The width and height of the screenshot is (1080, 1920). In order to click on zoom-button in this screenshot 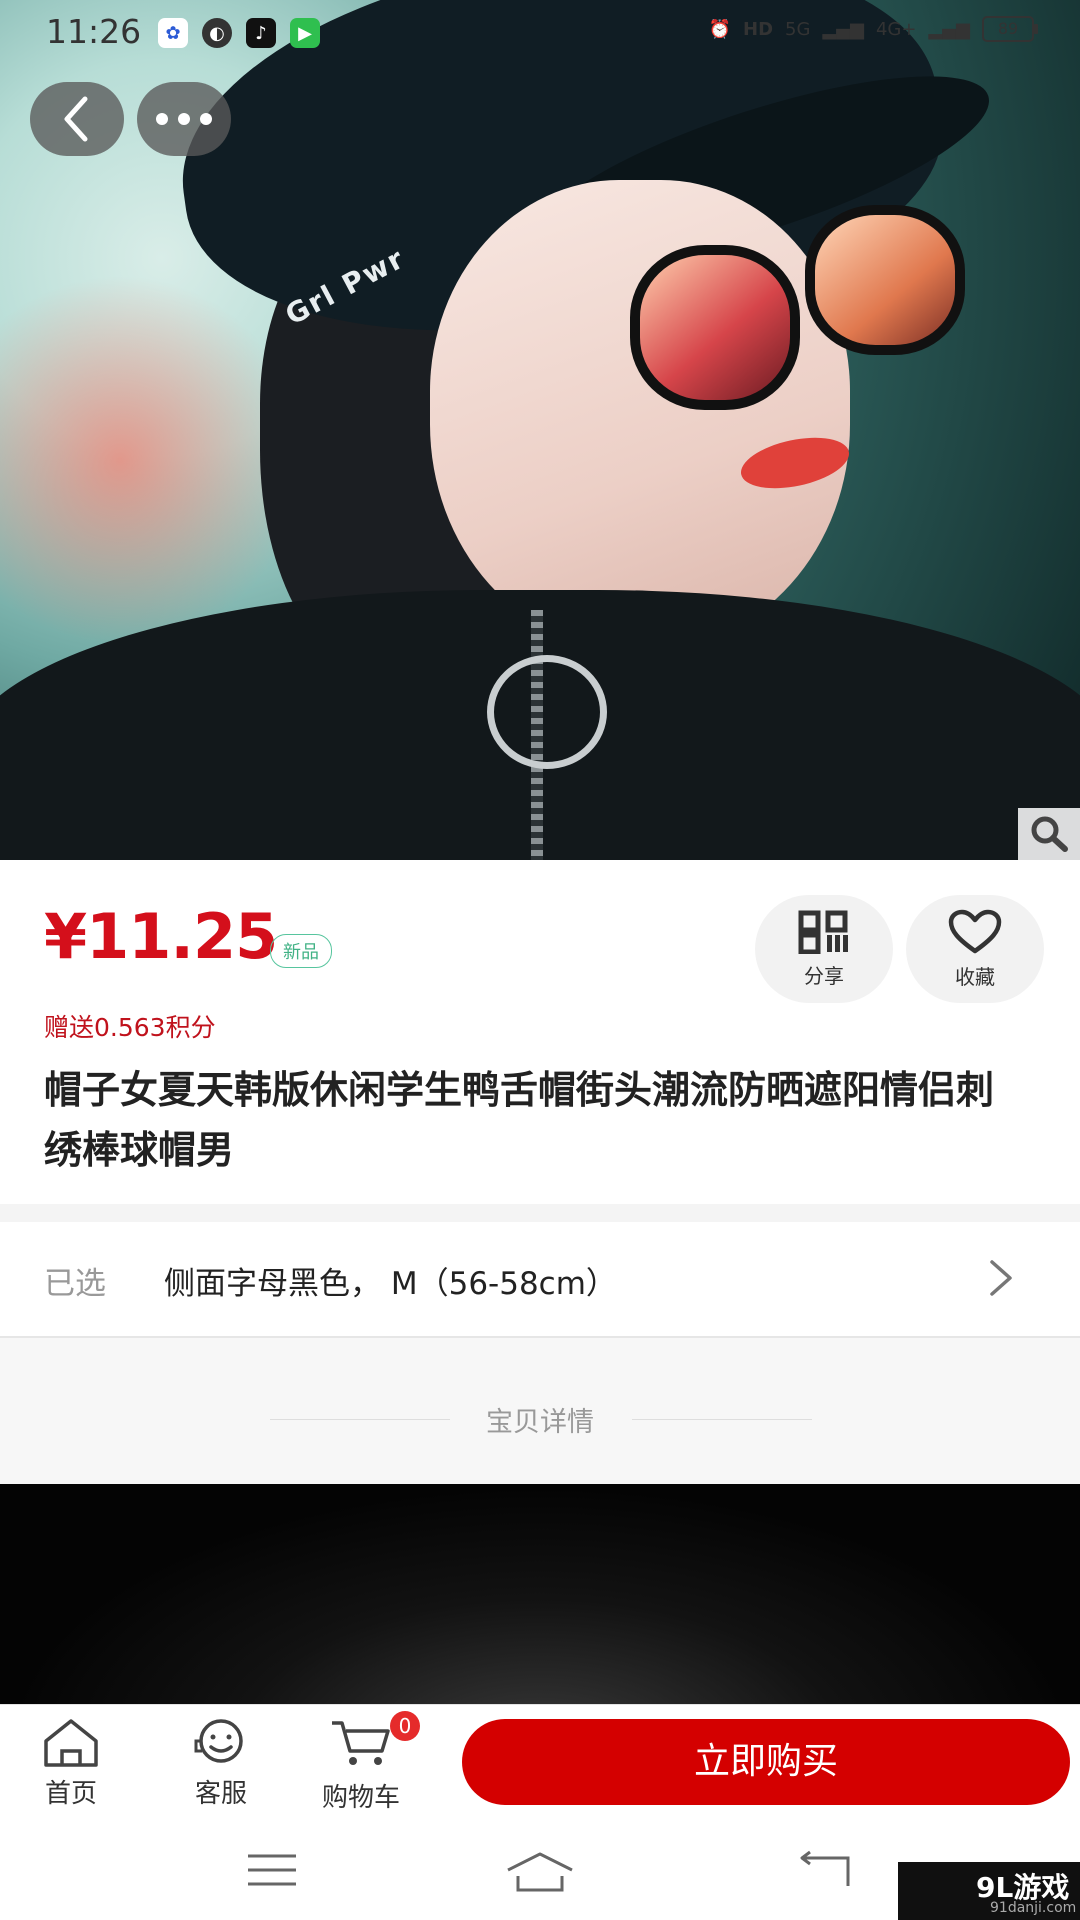, I will do `click(1049, 834)`.